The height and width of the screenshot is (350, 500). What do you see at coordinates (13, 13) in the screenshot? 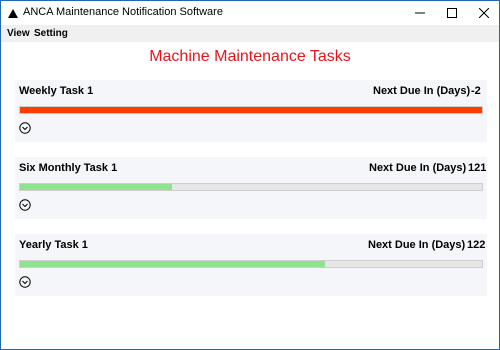
I see `app-logo-icon` at bounding box center [13, 13].